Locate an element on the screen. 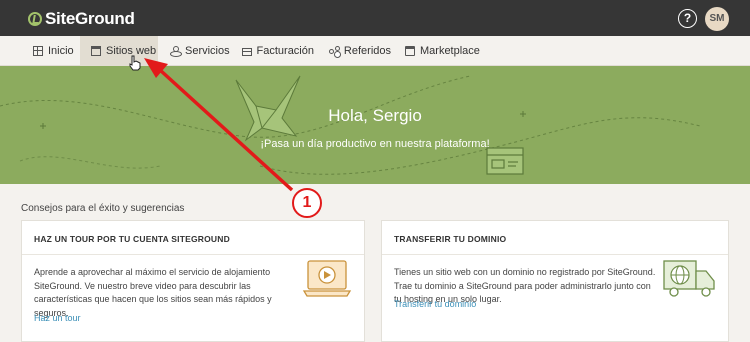 This screenshot has height=342, width=750. annotation-arrow is located at coordinates (219, 125).